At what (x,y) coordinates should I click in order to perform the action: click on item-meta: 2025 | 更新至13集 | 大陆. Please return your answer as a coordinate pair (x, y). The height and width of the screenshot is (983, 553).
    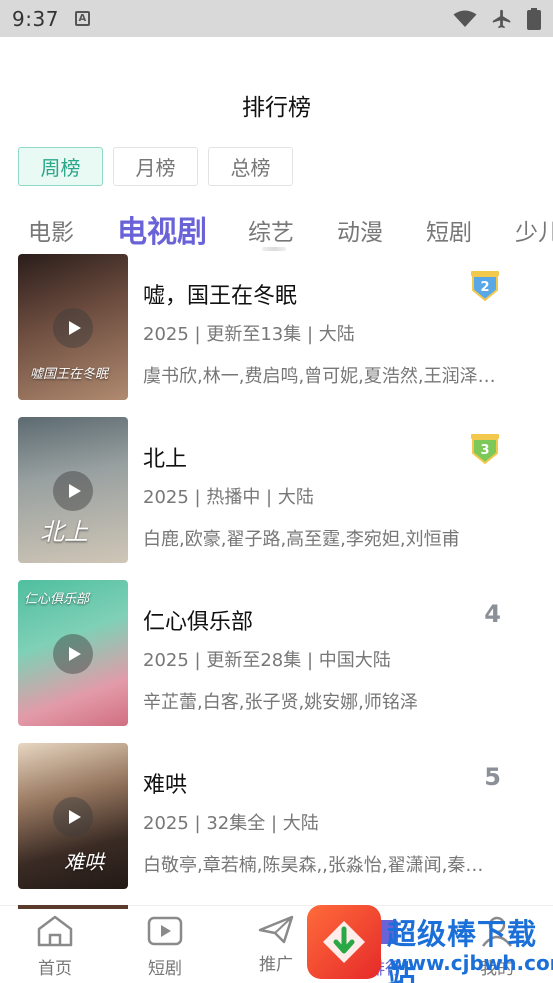
    Looking at the image, I should click on (249, 334).